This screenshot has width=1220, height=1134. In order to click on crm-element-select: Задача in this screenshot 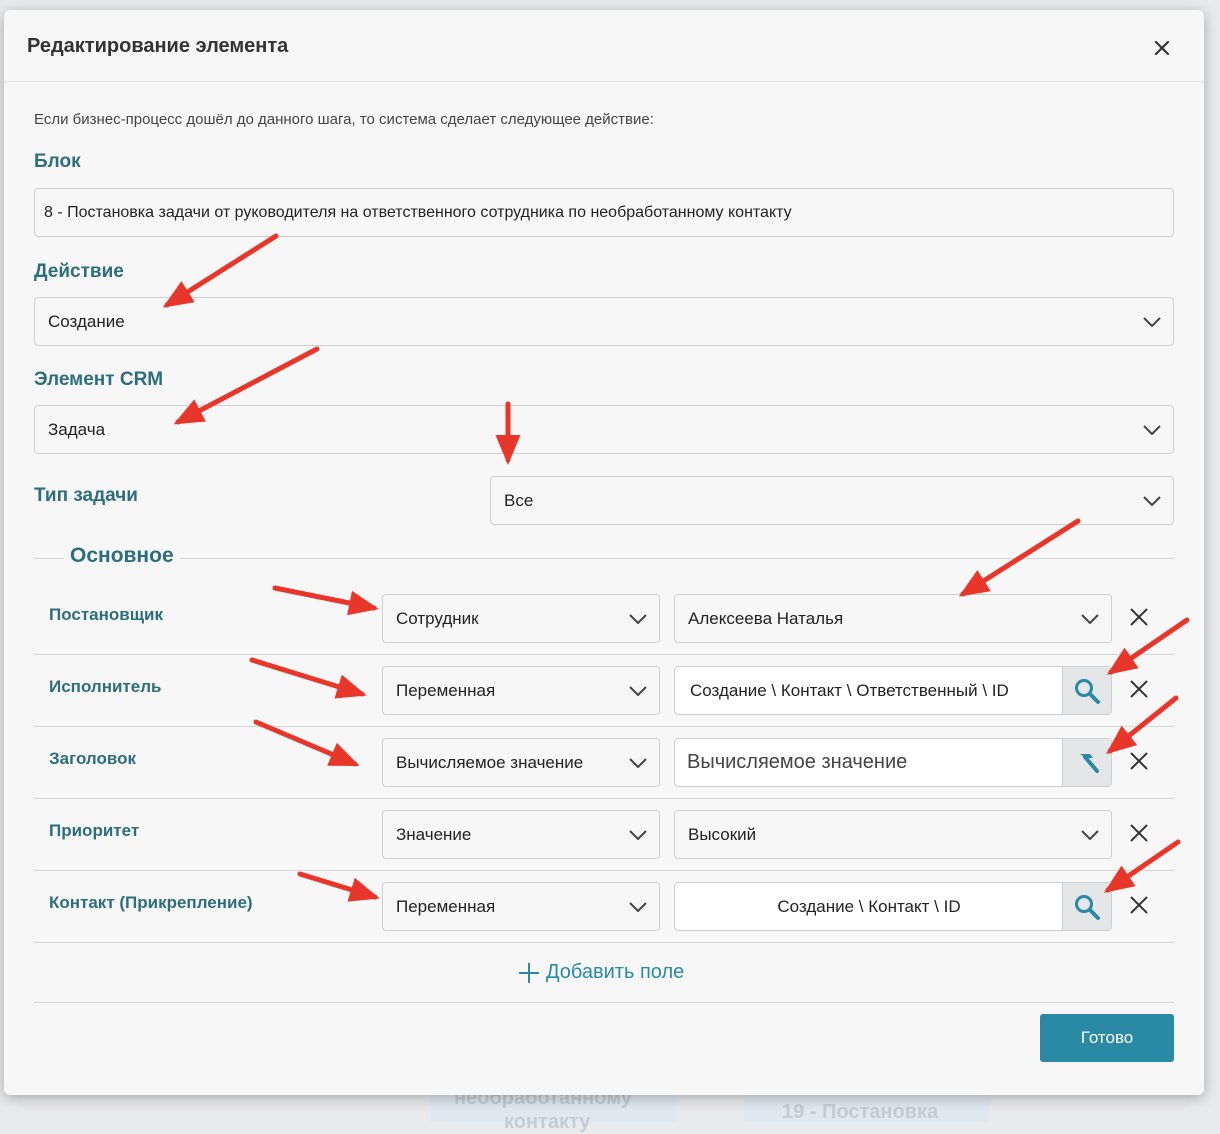, I will do `click(604, 429)`.